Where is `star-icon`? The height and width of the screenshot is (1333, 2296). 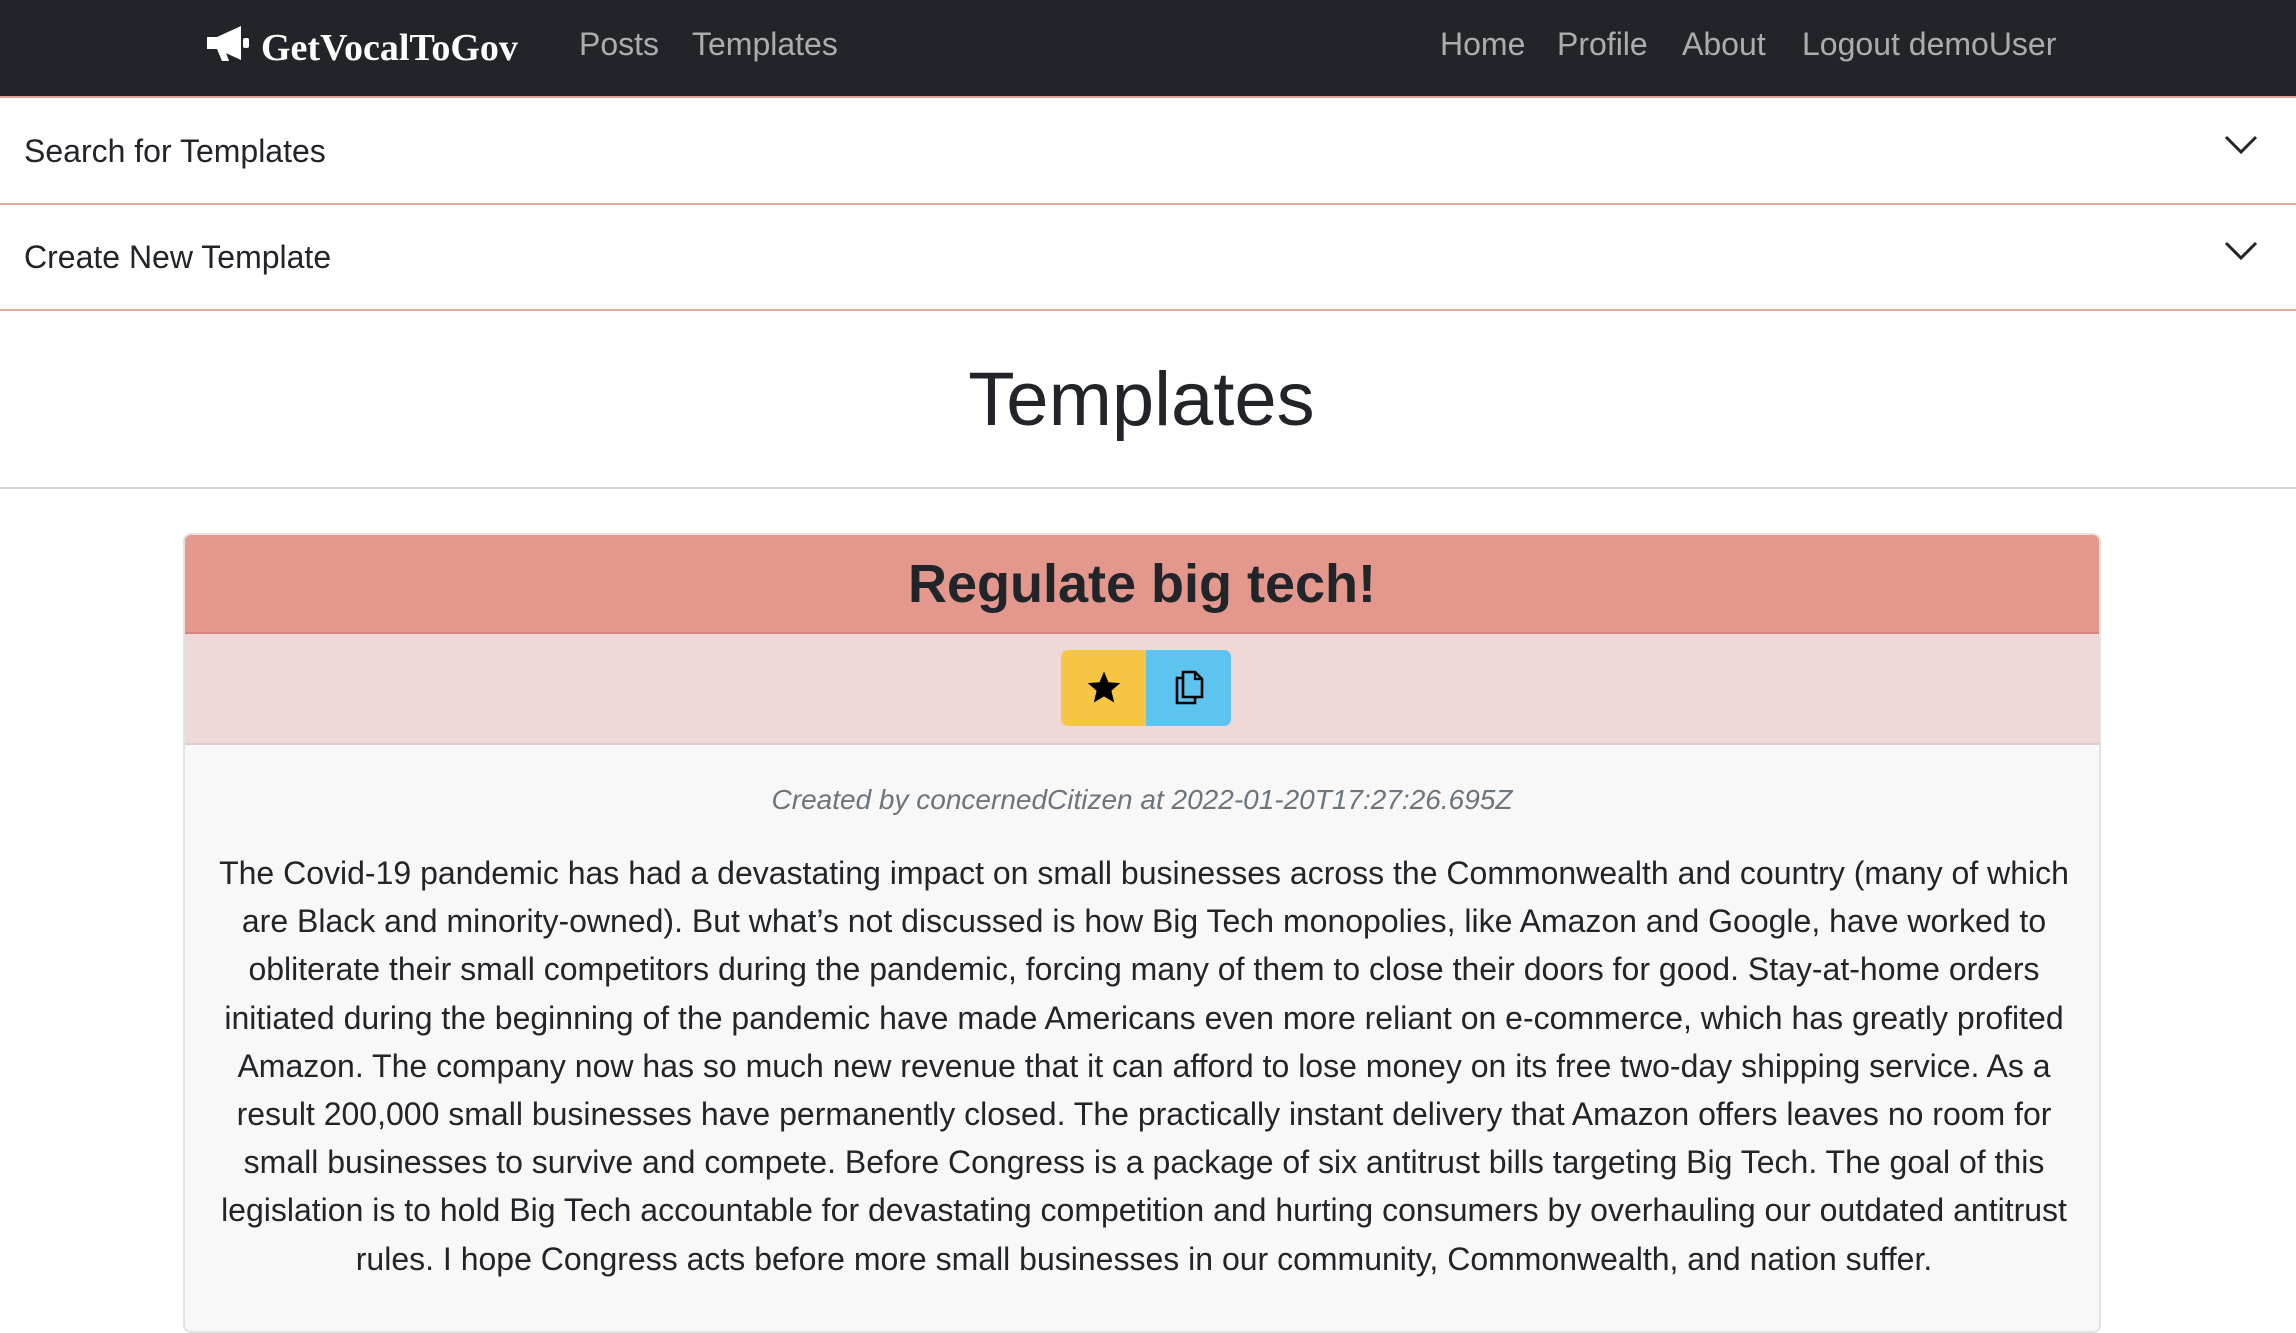 star-icon is located at coordinates (1104, 688).